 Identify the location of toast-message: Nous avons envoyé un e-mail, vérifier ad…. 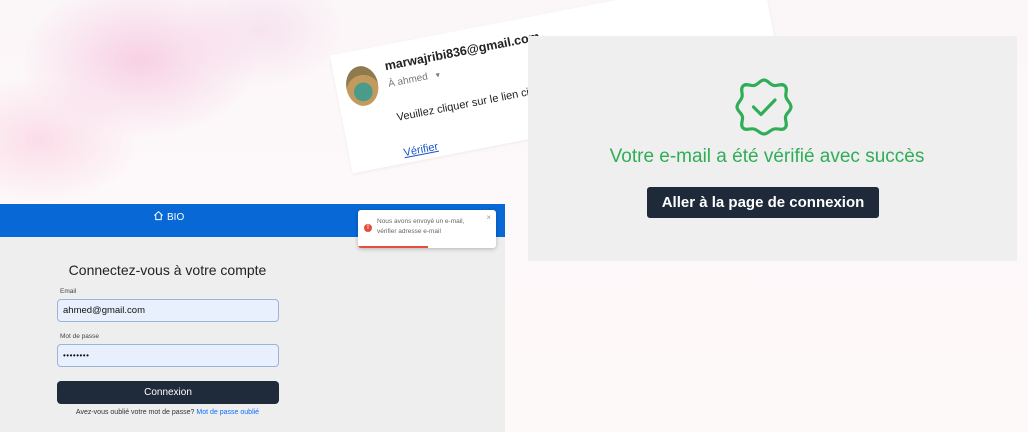
(421, 226).